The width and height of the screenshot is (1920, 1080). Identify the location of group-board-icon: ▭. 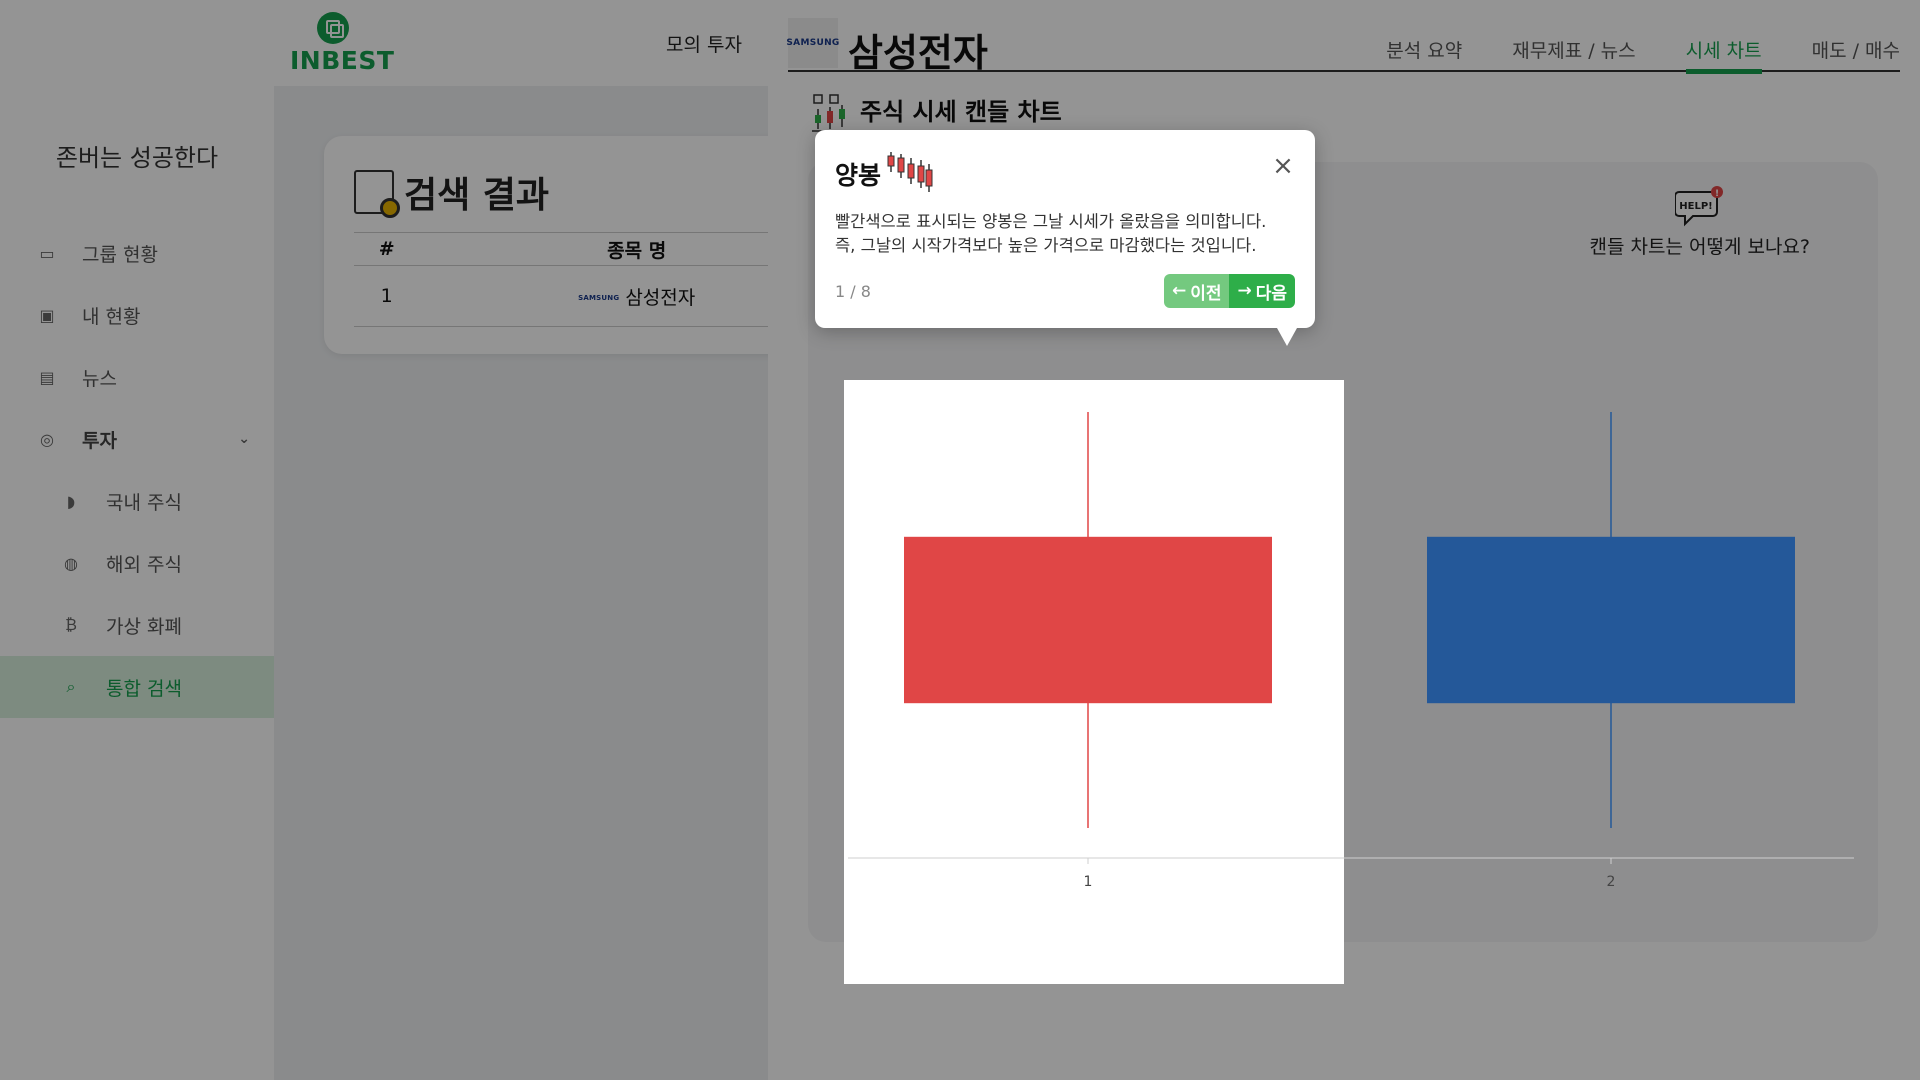
(47, 253).